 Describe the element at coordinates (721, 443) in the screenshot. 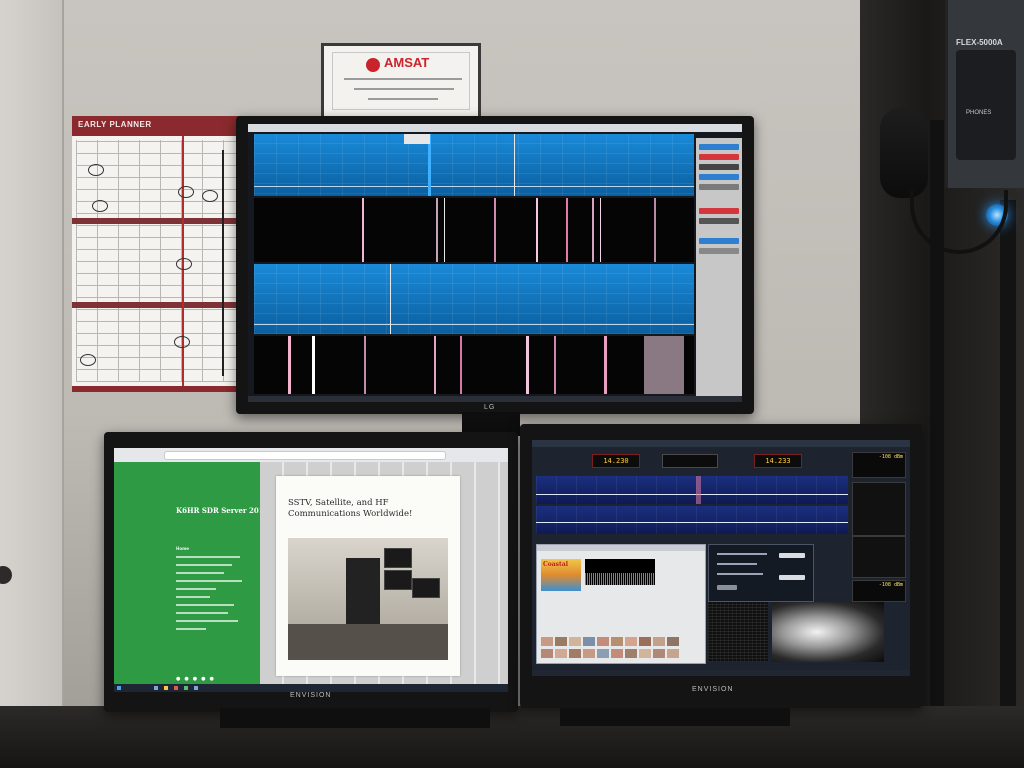

I see `powersdr-menubar` at that location.